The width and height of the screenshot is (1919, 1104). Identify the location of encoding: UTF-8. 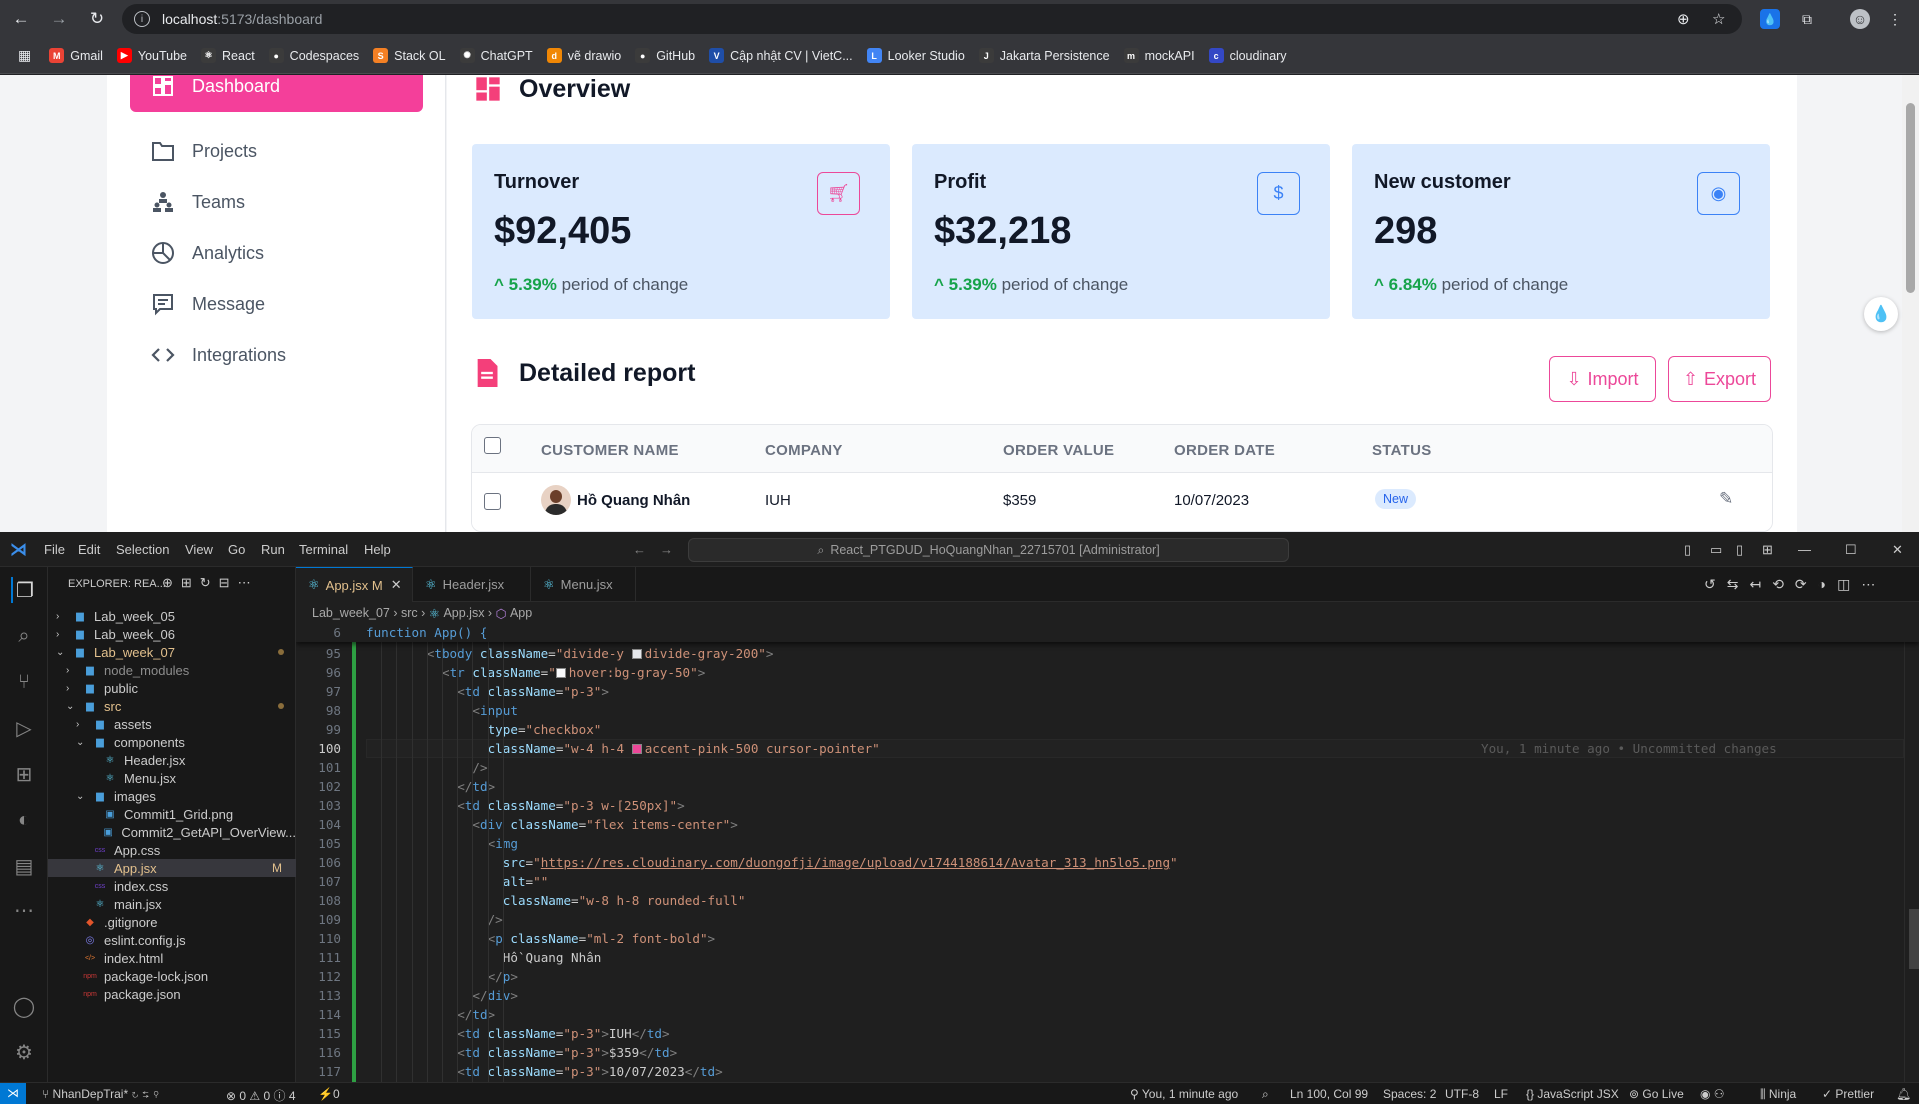
(1462, 1094).